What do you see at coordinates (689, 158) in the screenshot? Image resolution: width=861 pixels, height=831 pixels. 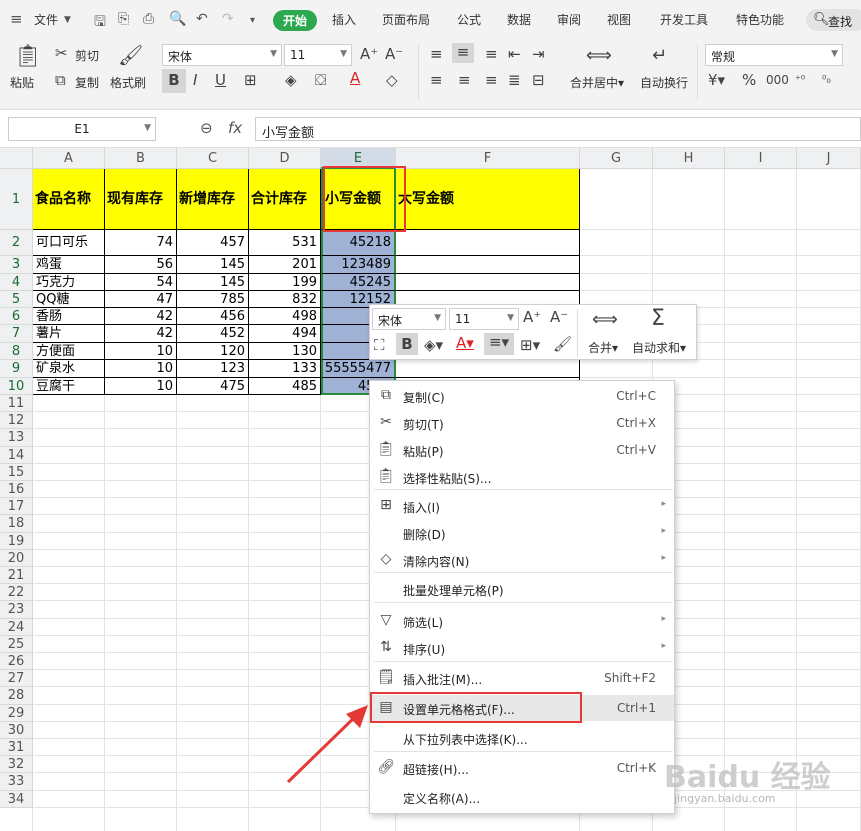 I see `column-header: H` at bounding box center [689, 158].